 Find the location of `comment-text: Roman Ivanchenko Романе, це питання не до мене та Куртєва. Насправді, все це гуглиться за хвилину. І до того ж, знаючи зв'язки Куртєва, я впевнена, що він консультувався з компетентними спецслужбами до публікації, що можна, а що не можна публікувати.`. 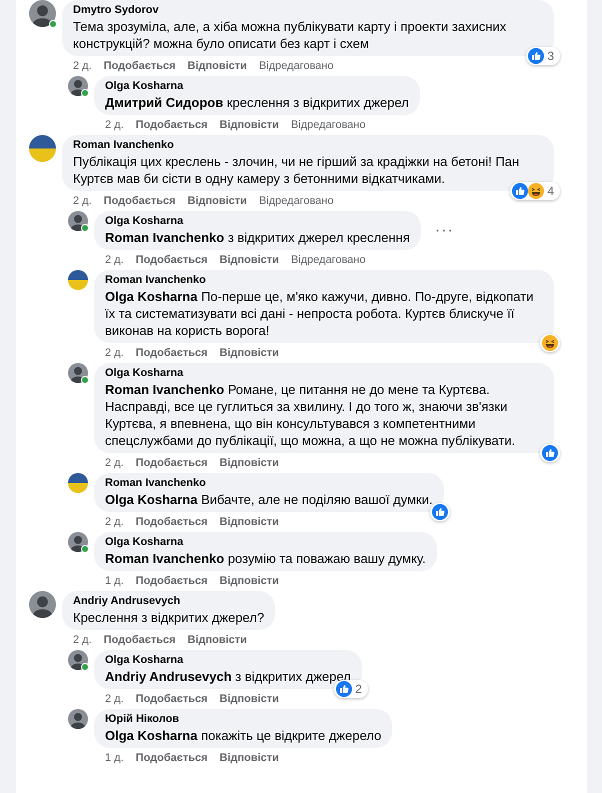

comment-text: Roman Ivanchenko Романе, це питання не до мене та Куртєва. Насправді, все це гуглиться за хвилину. І до того ж, знаючи зв'язки Куртєва, я впевнена, що він консультувався з компетентними спецслужбами до публікації, що можна, а що не можна публікувати. is located at coordinates (310, 415).